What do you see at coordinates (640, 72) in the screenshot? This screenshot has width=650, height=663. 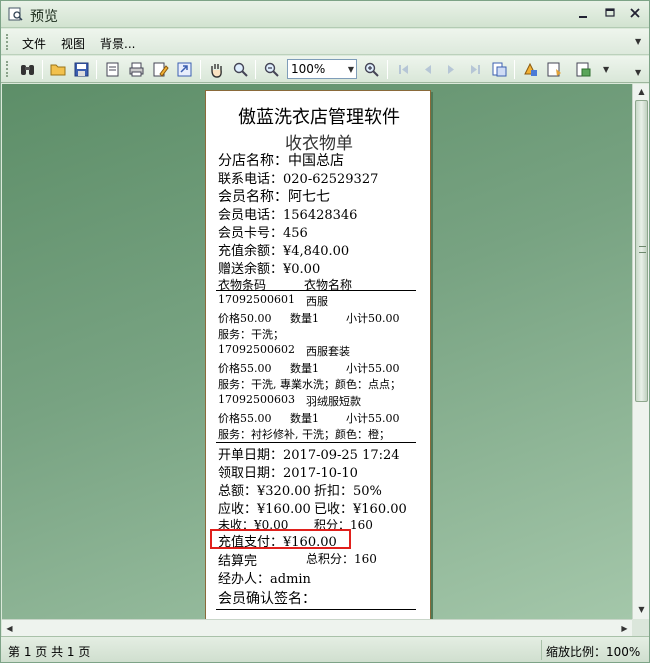 I see `toolbar-overflow-icon: ▼` at bounding box center [640, 72].